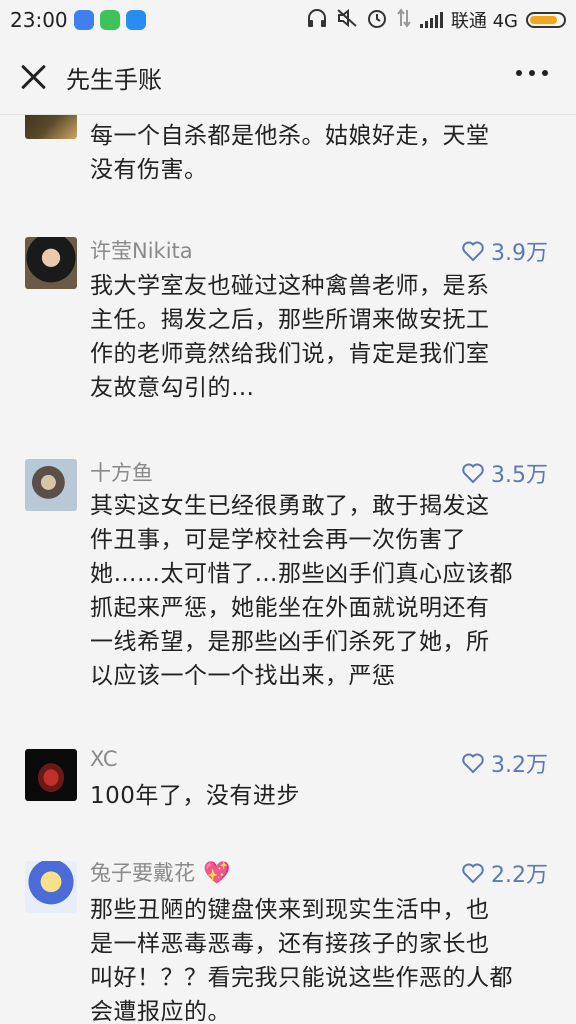 The width and height of the screenshot is (576, 1024). I want to click on comment-text: 每一个自杀都是他杀。姑娘好走，天堂 没有伤害。, so click(290, 153).